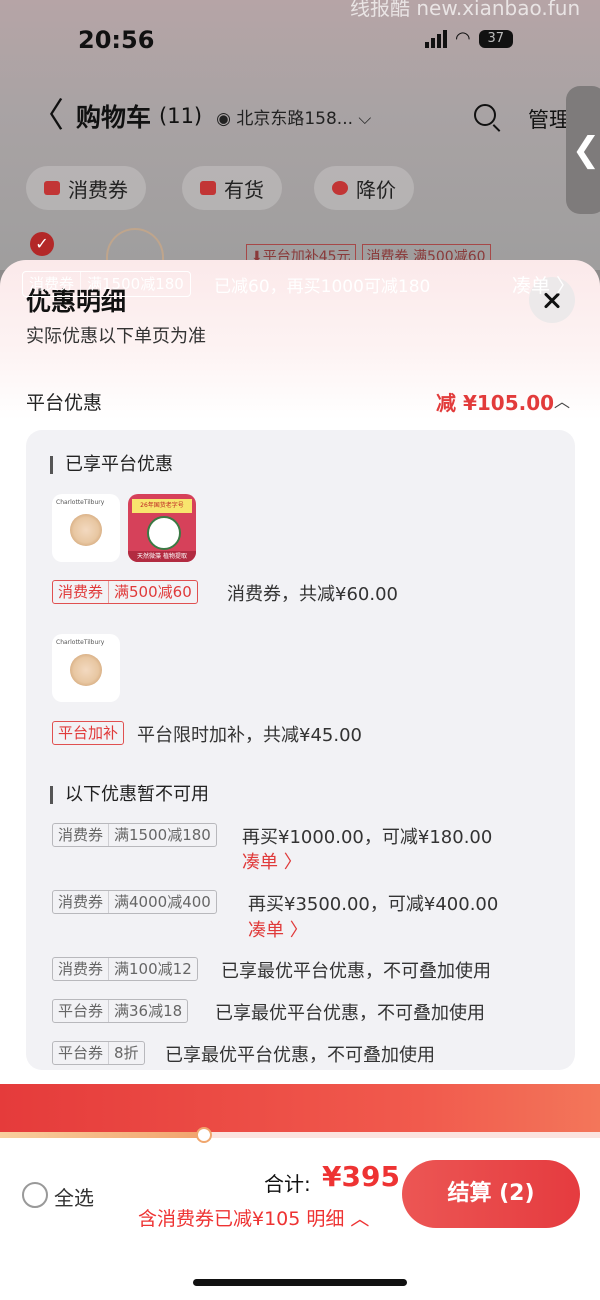 The width and height of the screenshot is (600, 1300). What do you see at coordinates (164, 533) in the screenshot?
I see `mask-image` at bounding box center [164, 533].